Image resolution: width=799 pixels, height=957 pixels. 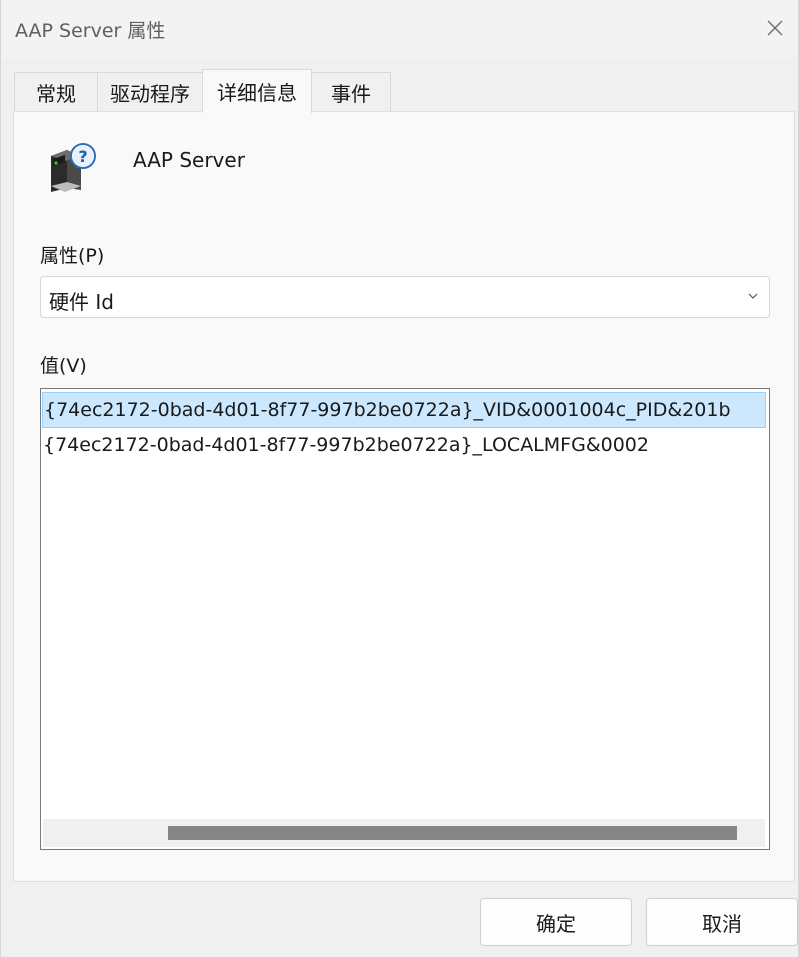 What do you see at coordinates (399, 29) in the screenshot?
I see `title-bar: AAP Server 属性` at bounding box center [399, 29].